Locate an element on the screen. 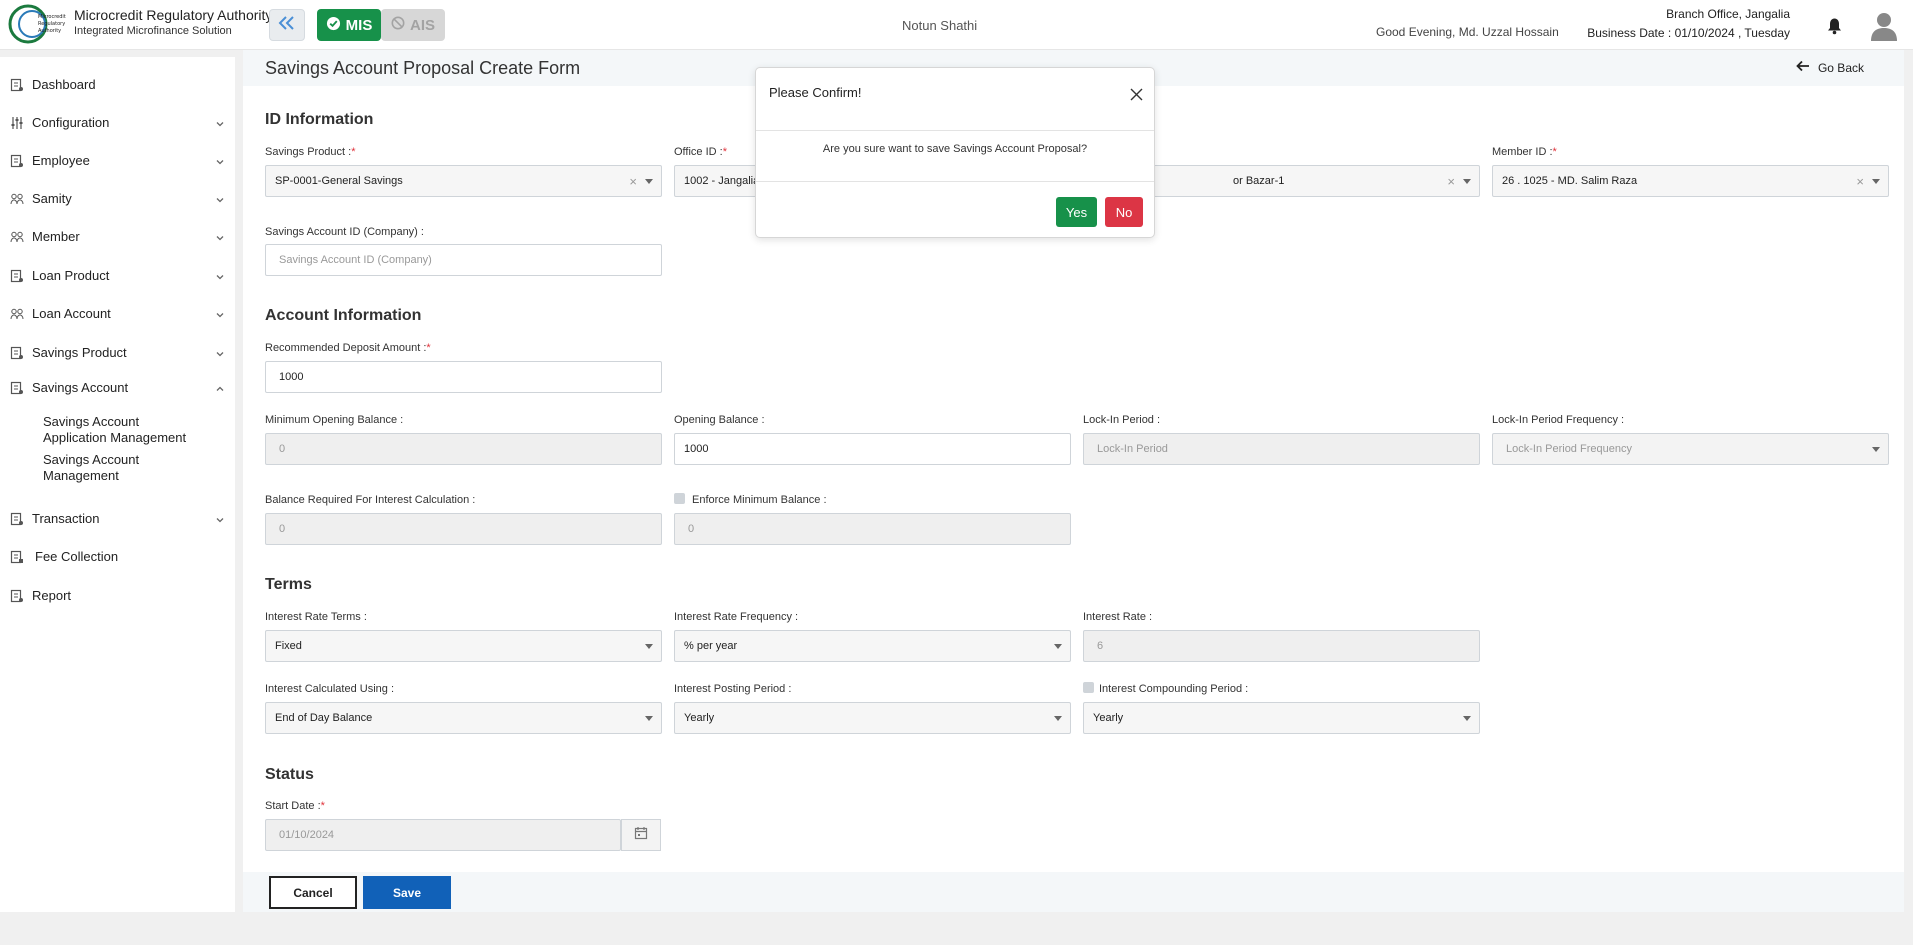 This screenshot has width=1913, height=945. sidebar-item-report: Report is located at coordinates (117, 595).